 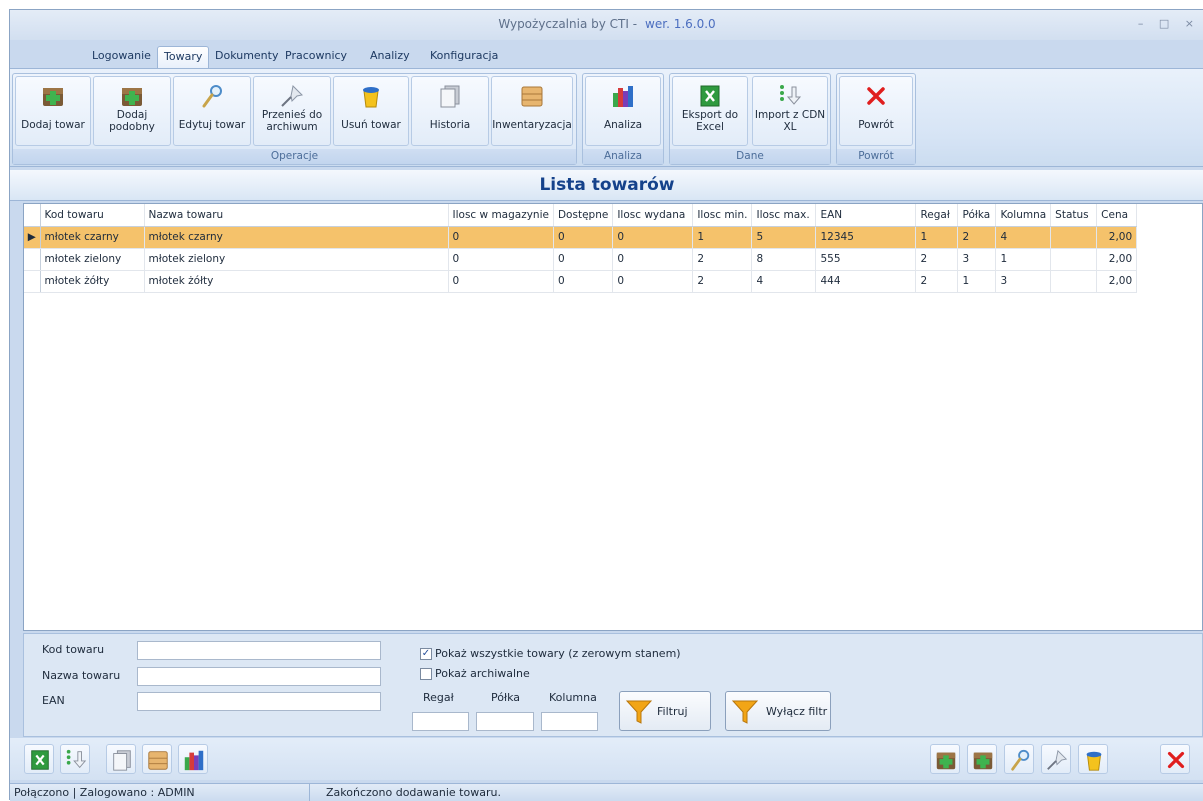 What do you see at coordinates (876, 111) in the screenshot?
I see `back-button: Powrót` at bounding box center [876, 111].